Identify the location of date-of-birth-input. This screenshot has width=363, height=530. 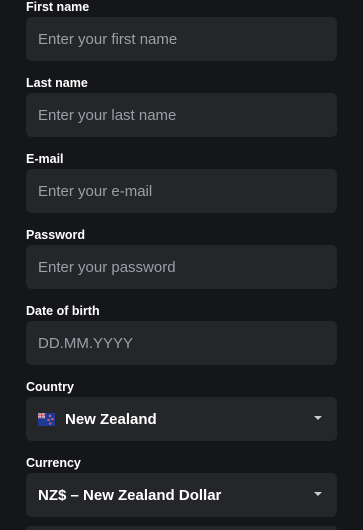
(181, 343).